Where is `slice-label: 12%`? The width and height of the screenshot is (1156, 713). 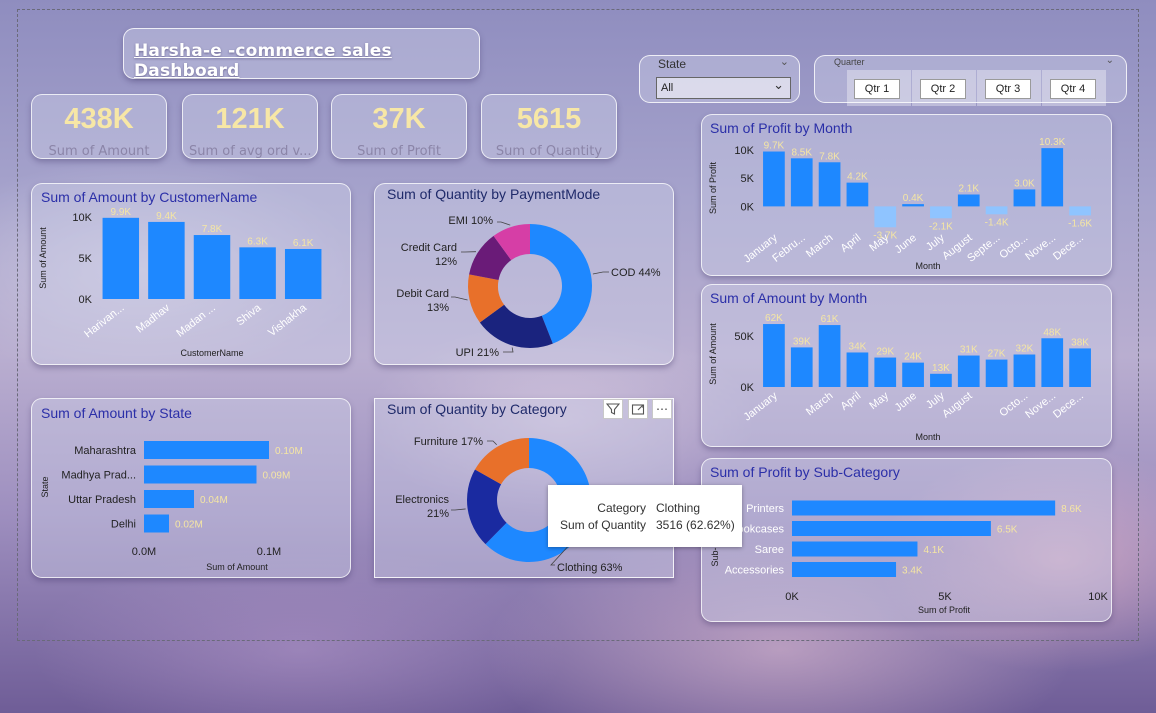
slice-label: 12% is located at coordinates (446, 262).